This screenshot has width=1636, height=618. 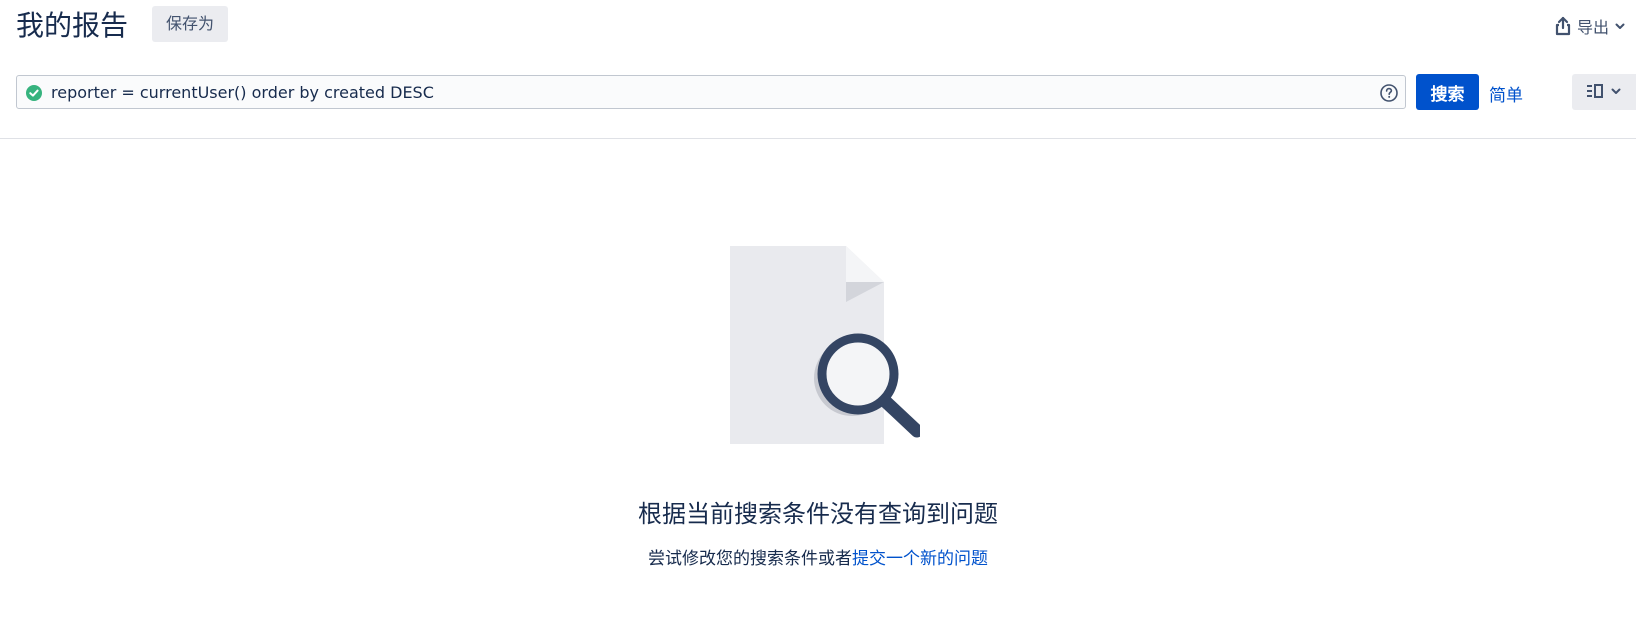 What do you see at coordinates (1506, 93) in the screenshot?
I see `basic-search-link: 简单` at bounding box center [1506, 93].